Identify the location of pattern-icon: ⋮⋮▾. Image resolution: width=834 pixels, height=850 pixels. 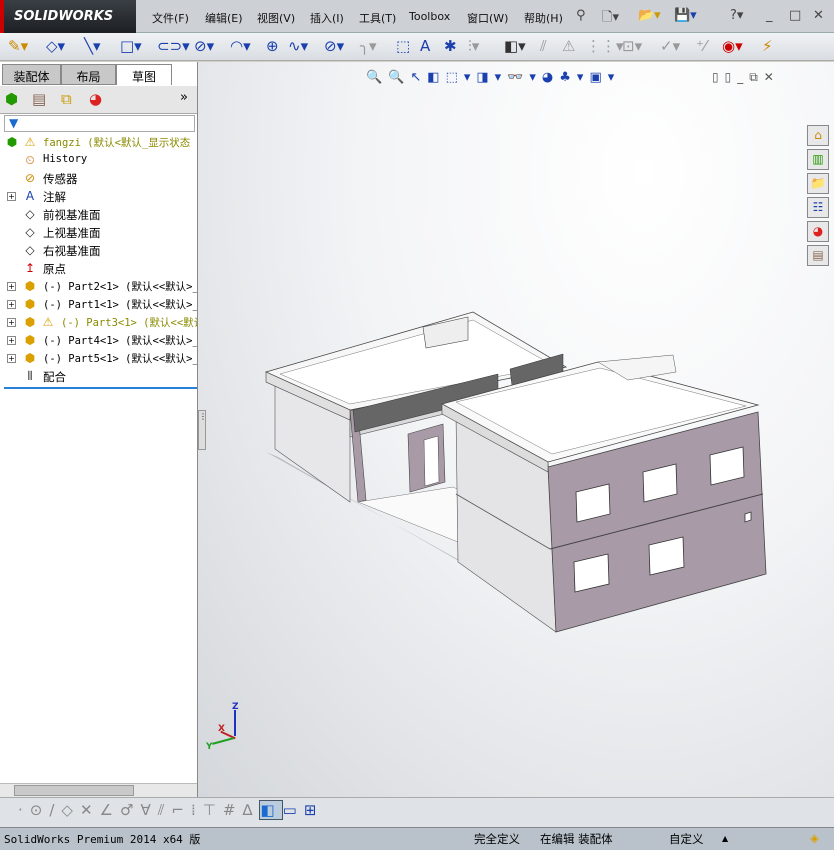
(605, 46).